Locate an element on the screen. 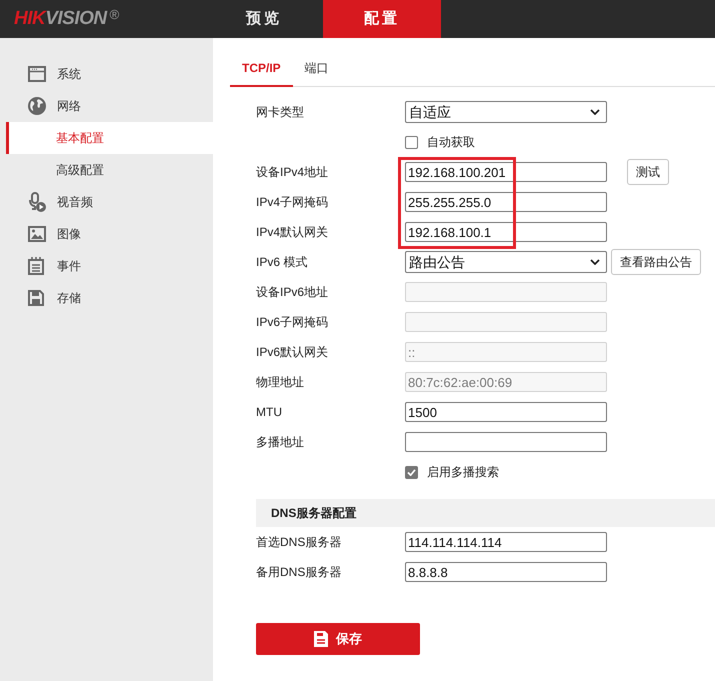 This screenshot has width=715, height=681. action-button: 查看路由公告 is located at coordinates (656, 262).